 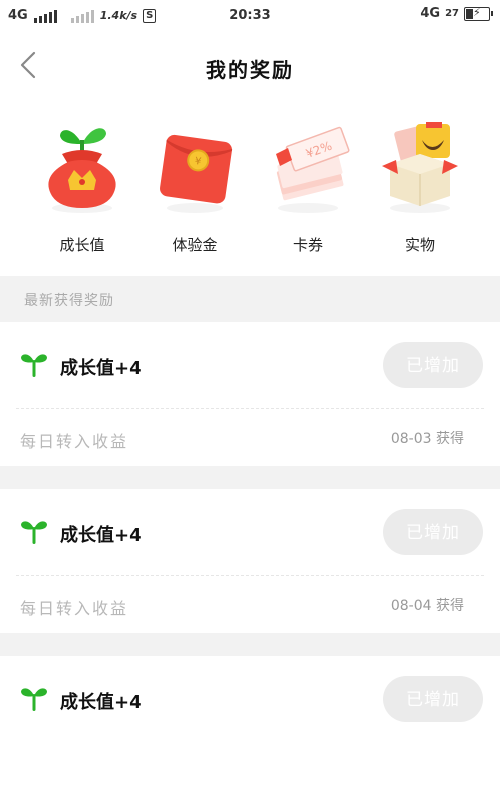 I want to click on category-growth: 成长值, so click(x=82, y=189).